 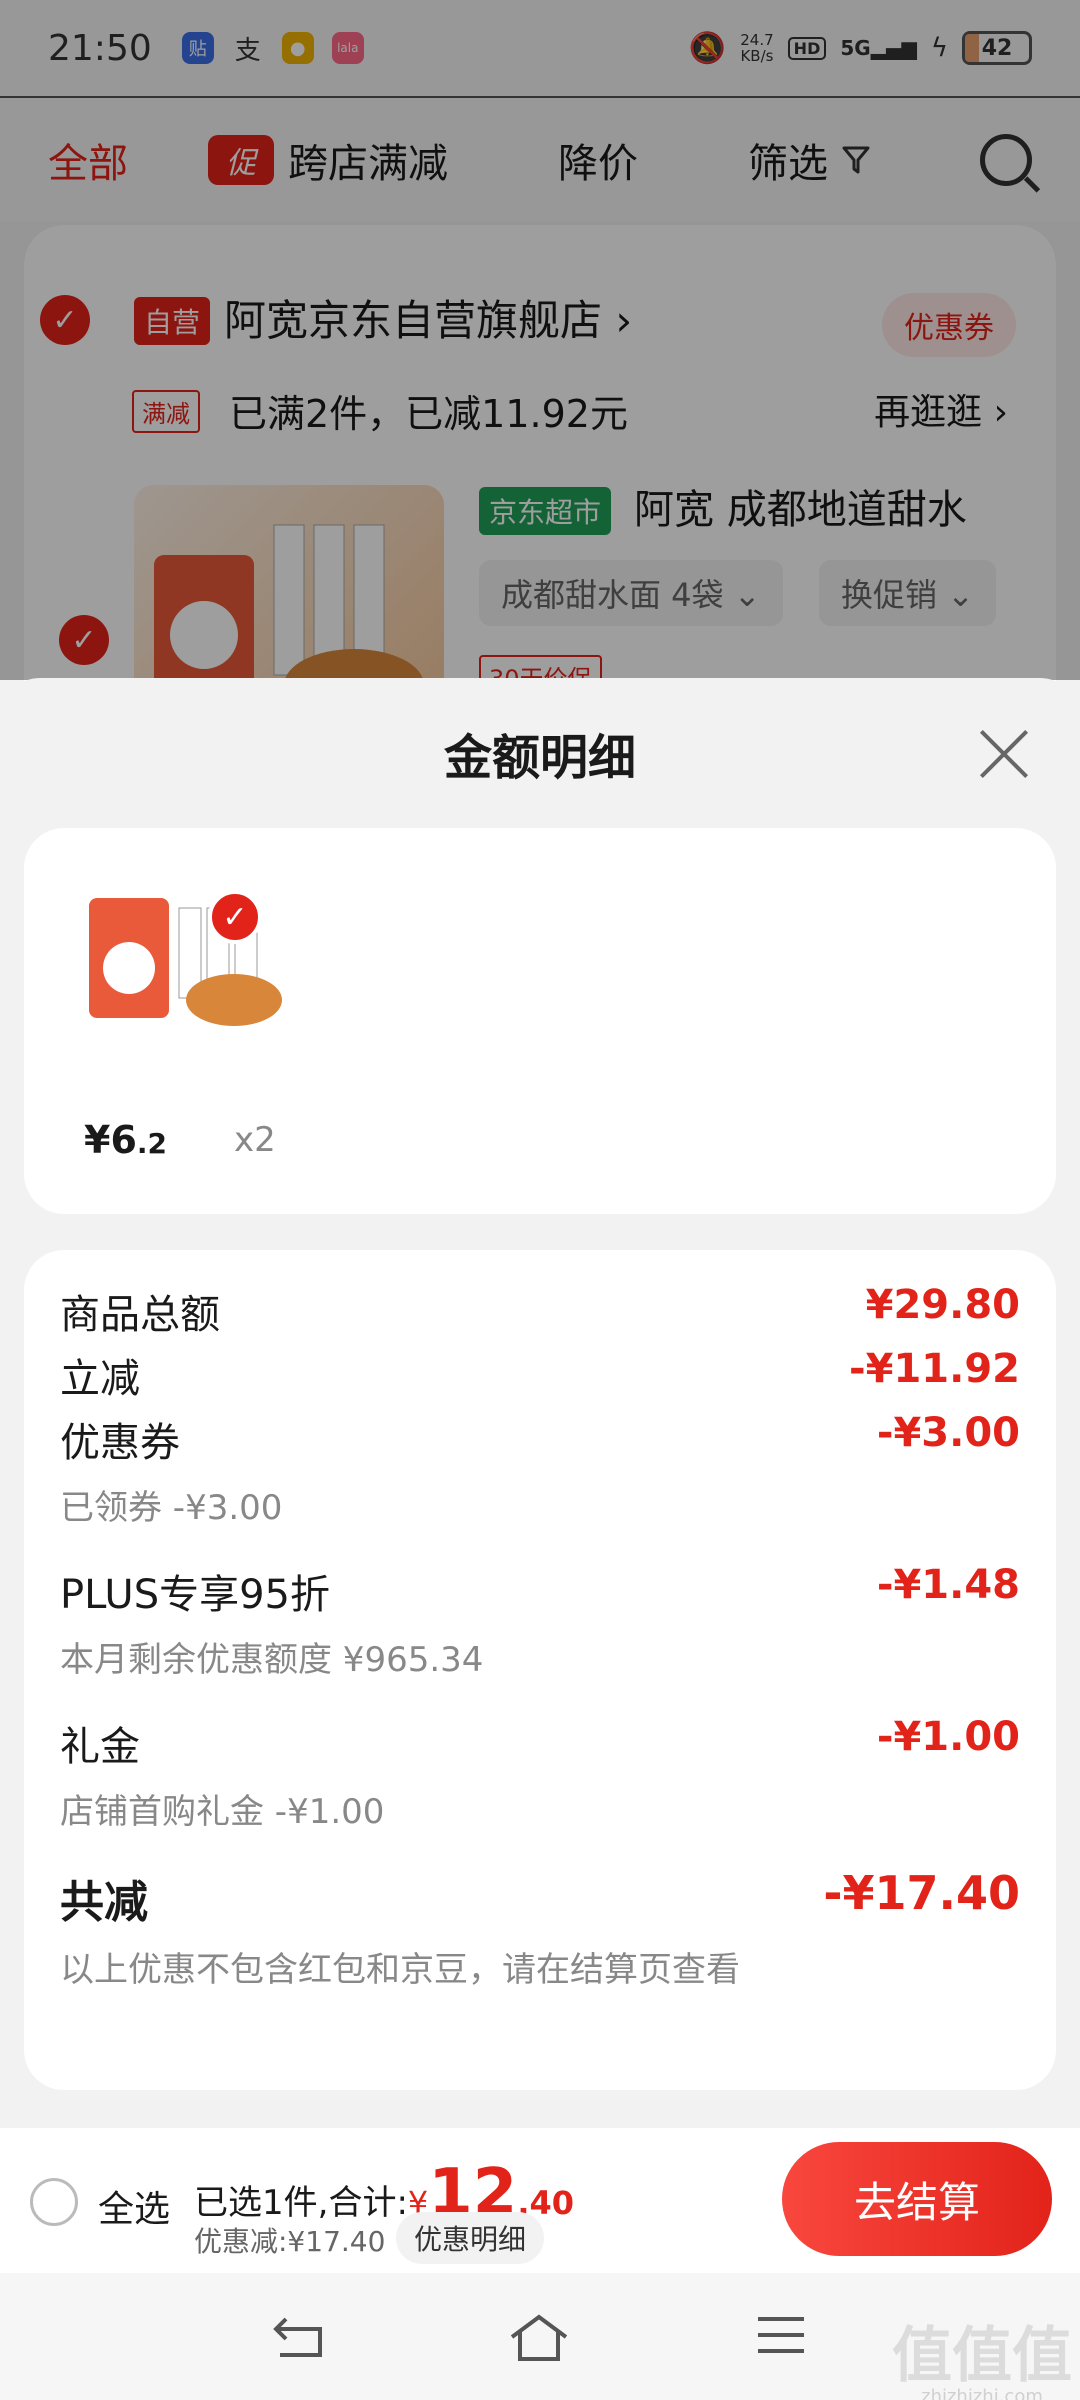 I want to click on item-checked-icon: ✓, so click(x=235, y=917).